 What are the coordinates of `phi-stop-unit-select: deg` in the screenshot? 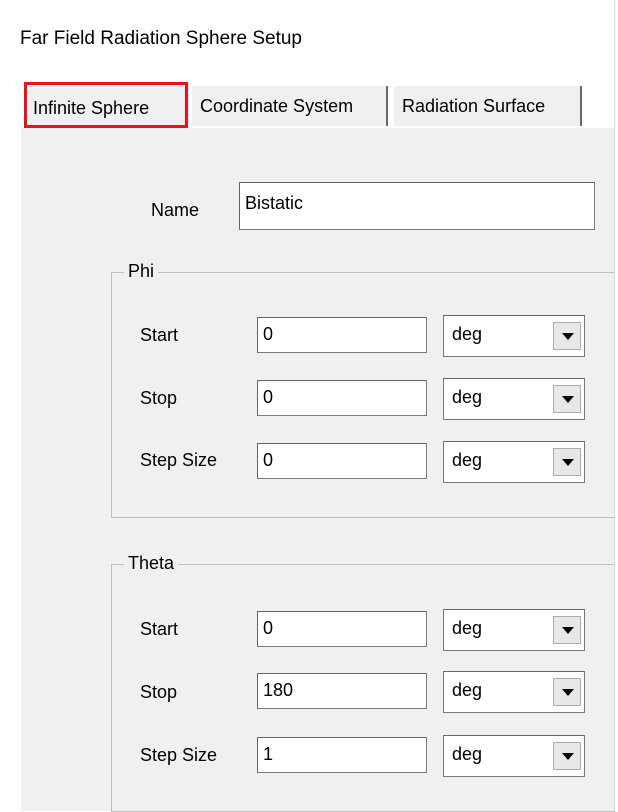 It's located at (514, 399).